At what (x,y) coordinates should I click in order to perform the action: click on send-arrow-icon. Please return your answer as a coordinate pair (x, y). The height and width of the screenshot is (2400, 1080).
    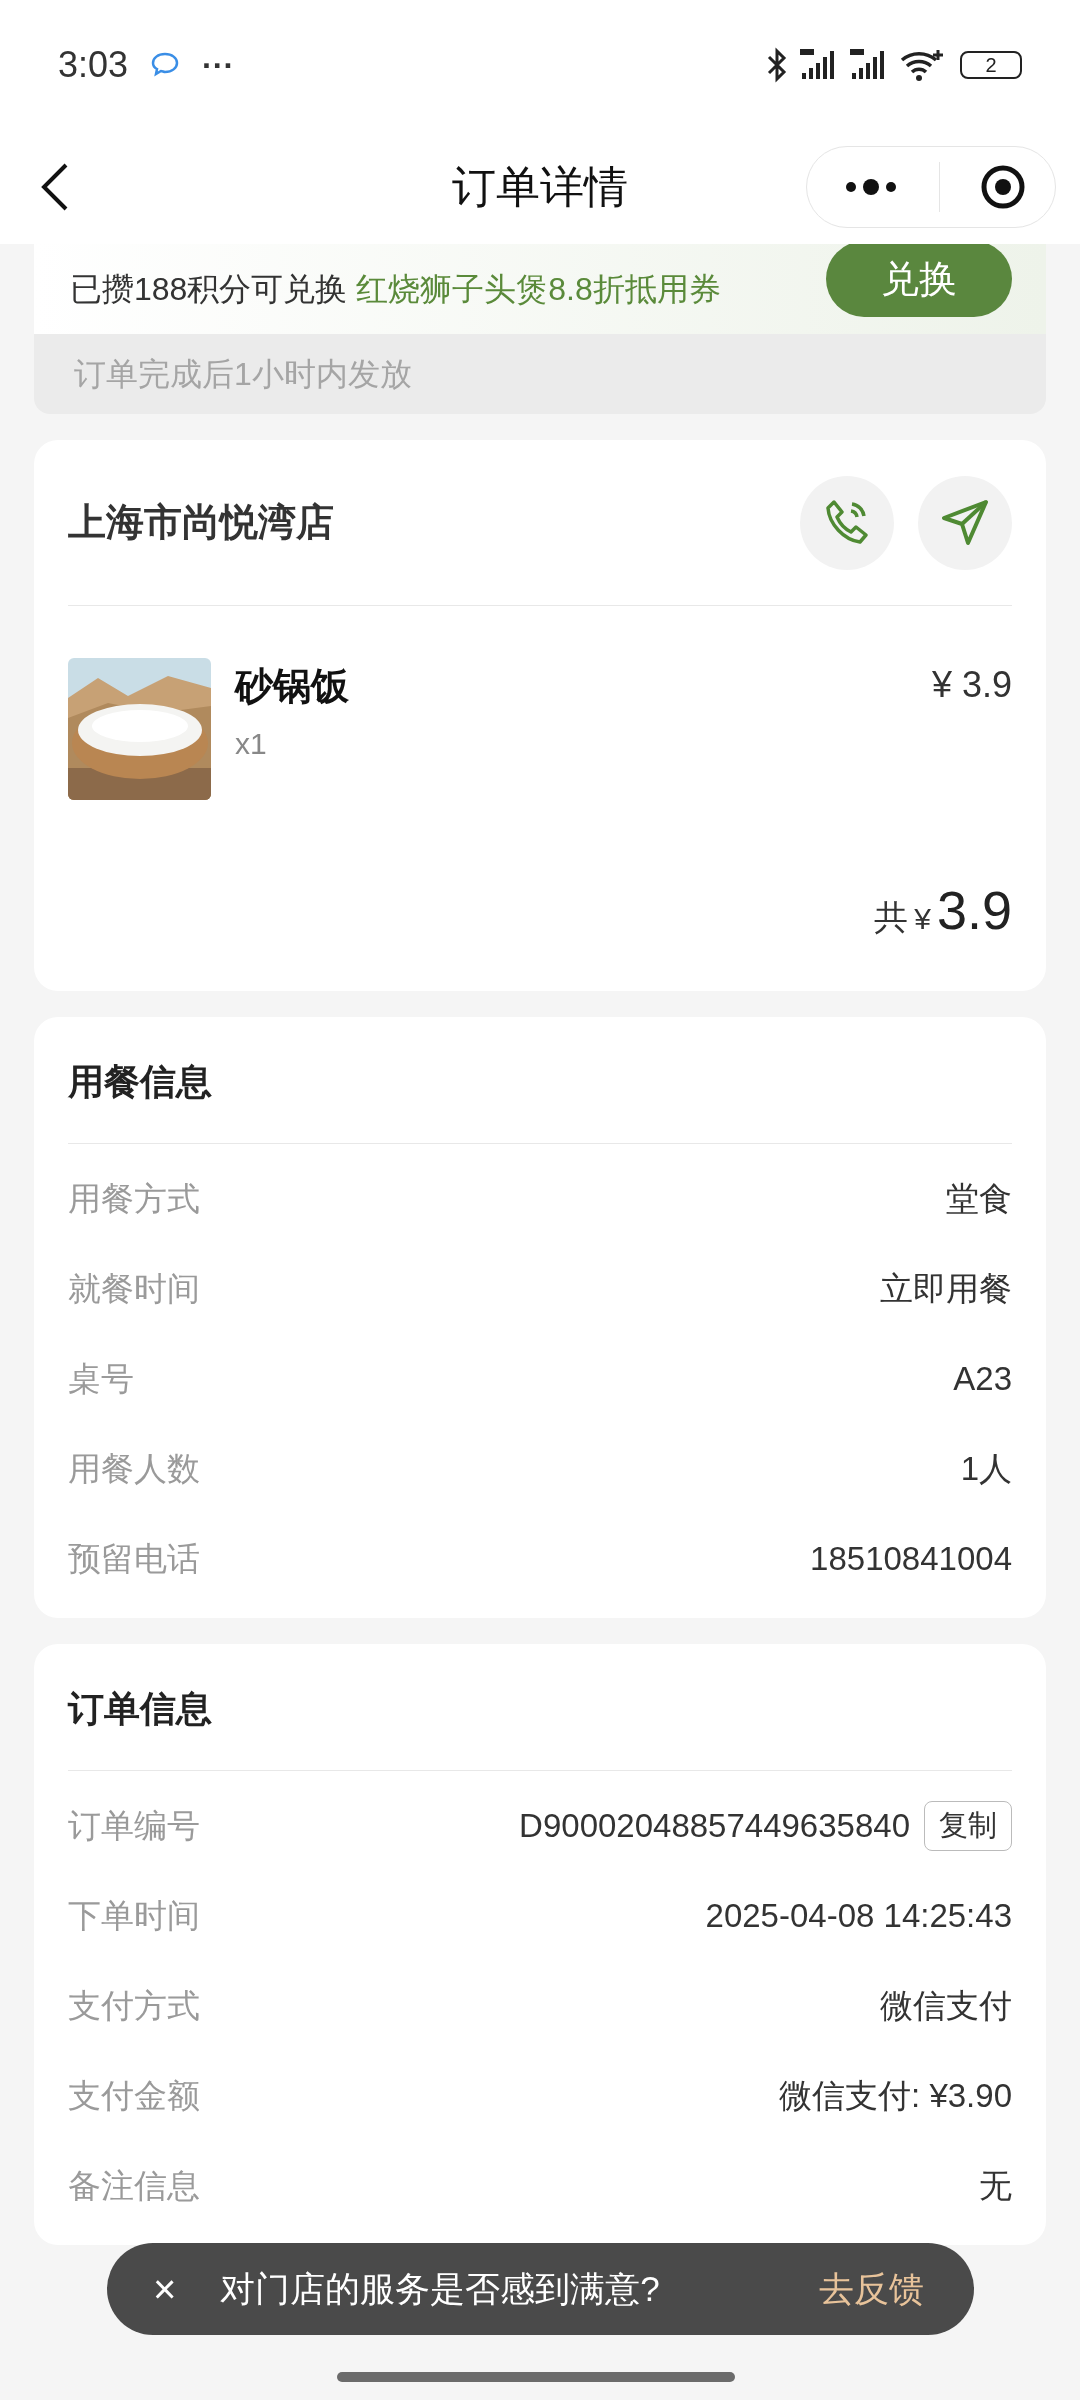
    Looking at the image, I should click on (965, 522).